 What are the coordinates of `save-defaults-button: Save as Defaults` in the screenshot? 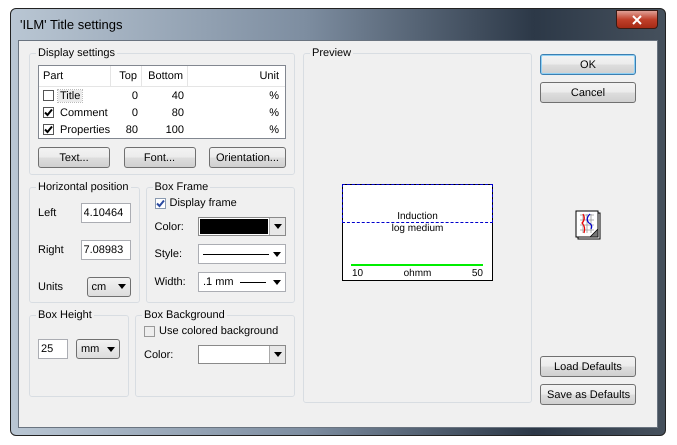 It's located at (588, 394).